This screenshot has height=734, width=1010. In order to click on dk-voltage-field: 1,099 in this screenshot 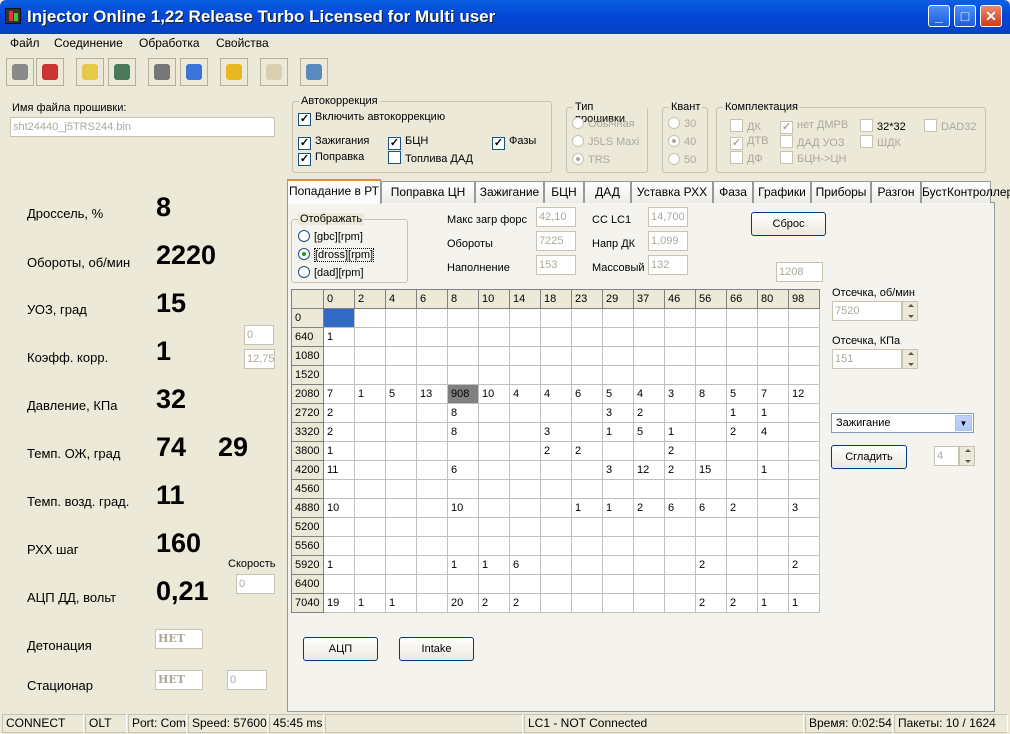, I will do `click(668, 241)`.